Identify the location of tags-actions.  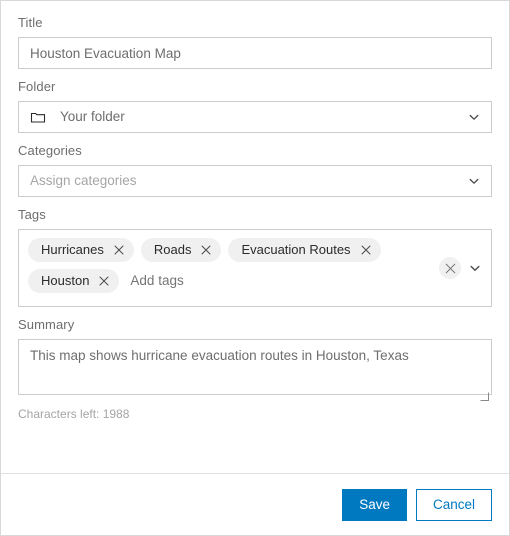
(460, 268).